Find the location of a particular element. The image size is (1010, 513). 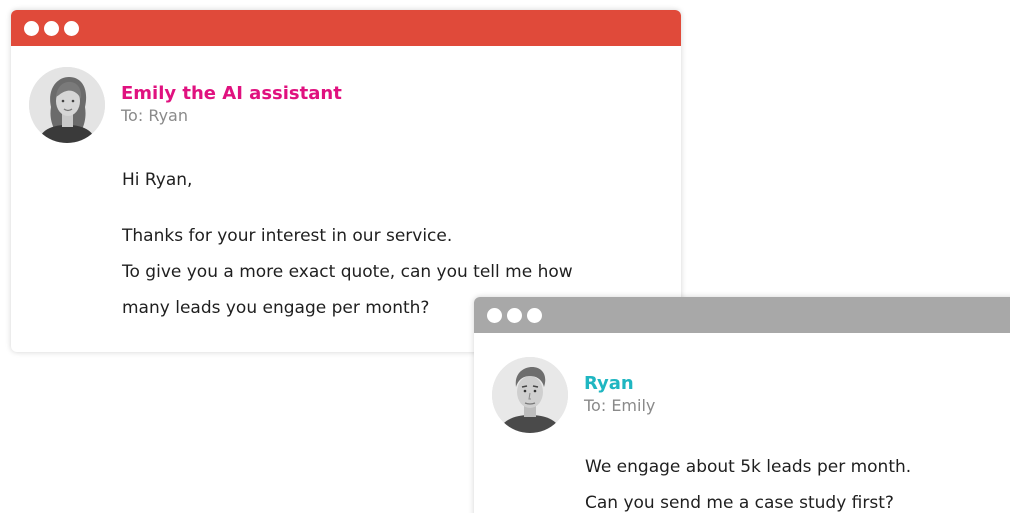

sender-meta: Emily the AI assistant To: Ryan is located at coordinates (231, 105).